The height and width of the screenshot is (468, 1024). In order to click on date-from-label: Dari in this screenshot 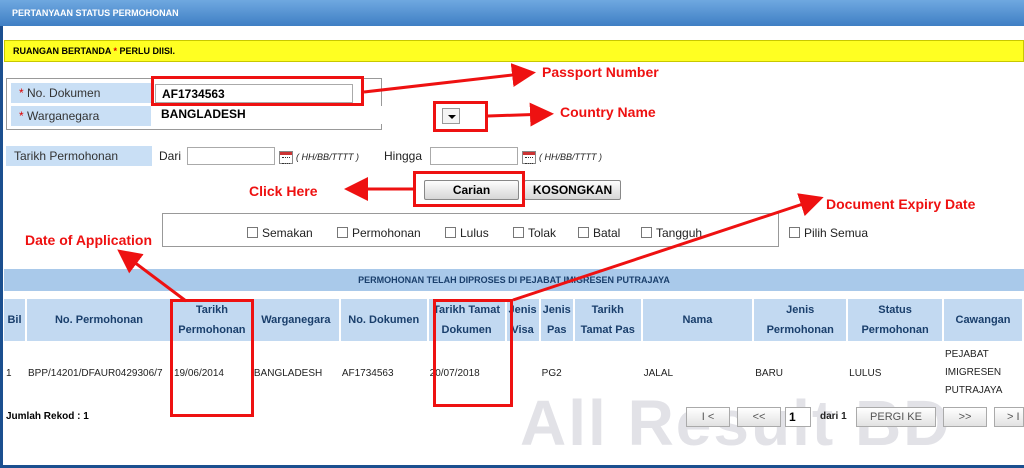, I will do `click(170, 156)`.